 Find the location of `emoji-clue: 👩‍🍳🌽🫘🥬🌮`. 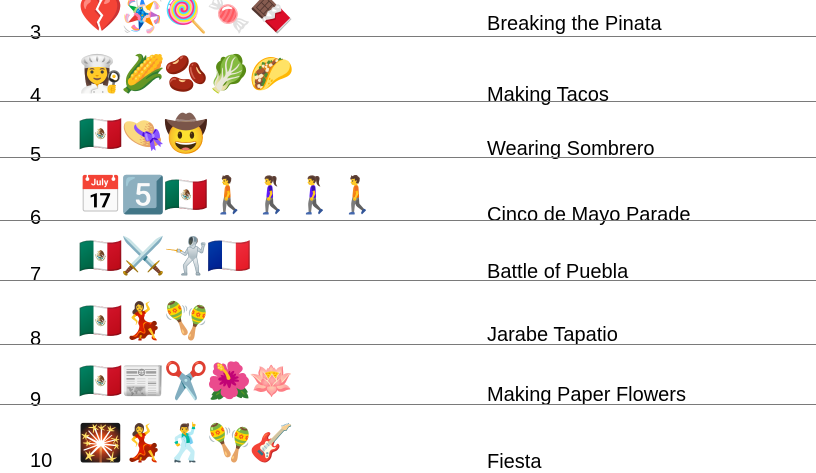

emoji-clue: 👩‍🍳🌽🫘🥬🌮 is located at coordinates (186, 73).